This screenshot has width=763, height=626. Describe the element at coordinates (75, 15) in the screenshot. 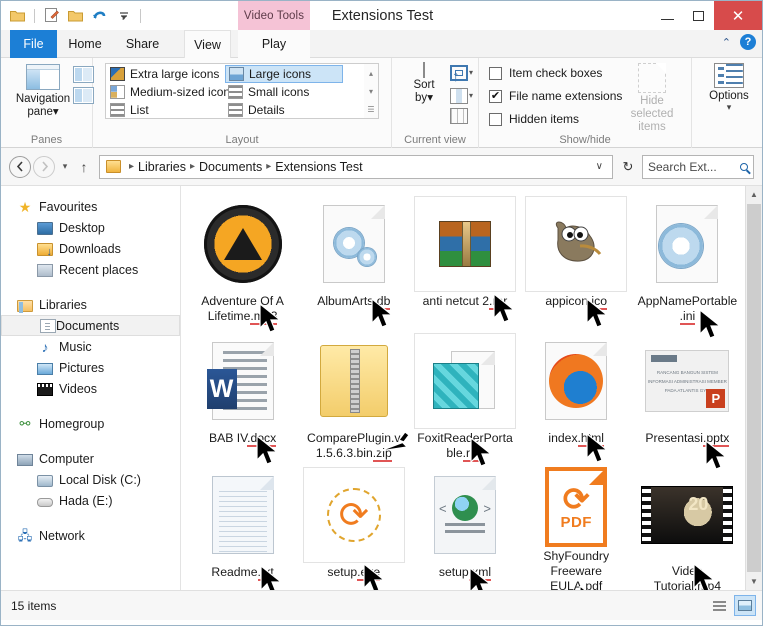

I see `open-folder-icon` at that location.